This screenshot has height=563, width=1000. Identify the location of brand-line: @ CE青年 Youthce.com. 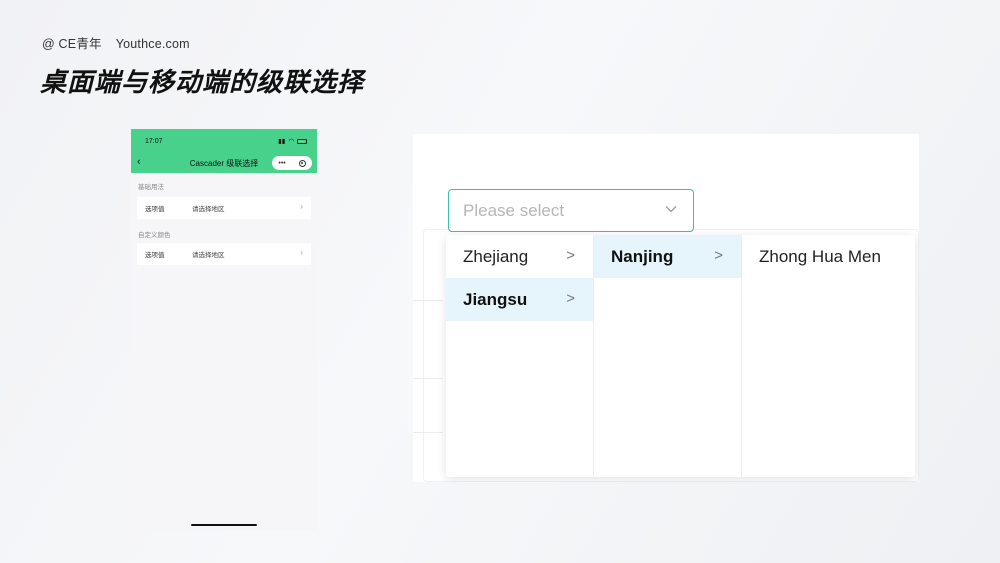
(116, 42).